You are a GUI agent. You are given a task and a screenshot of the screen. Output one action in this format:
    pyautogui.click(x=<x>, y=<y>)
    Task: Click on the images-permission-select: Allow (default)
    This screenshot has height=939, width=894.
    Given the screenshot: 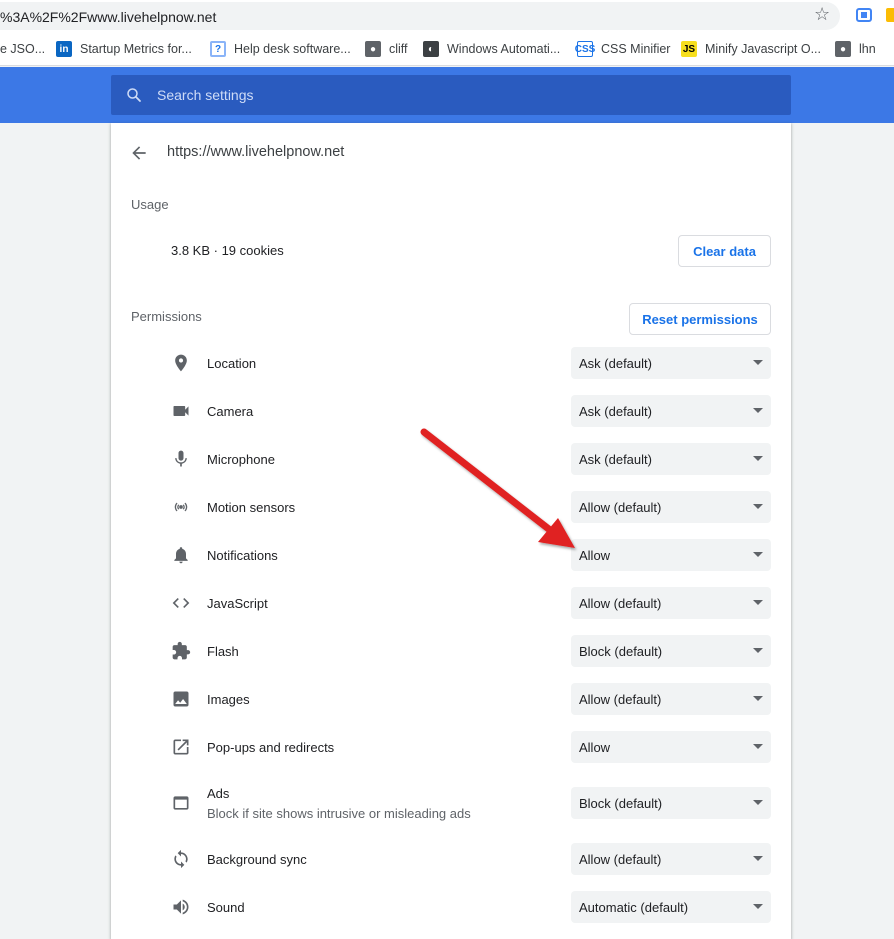 What is the action you would take?
    pyautogui.click(x=671, y=699)
    